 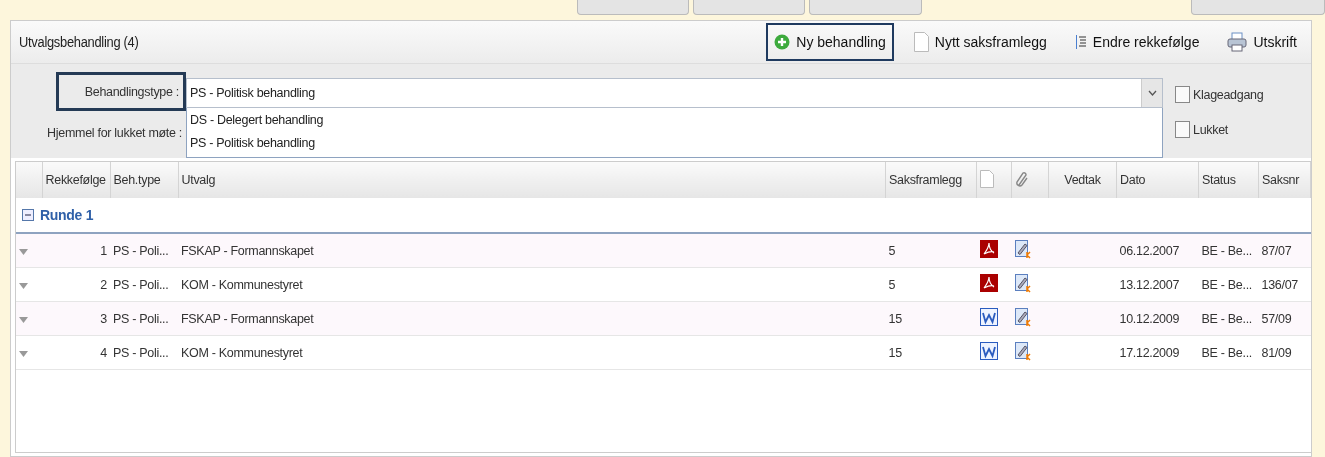 I want to click on table-cell: 57/09, so click(x=1284, y=318).